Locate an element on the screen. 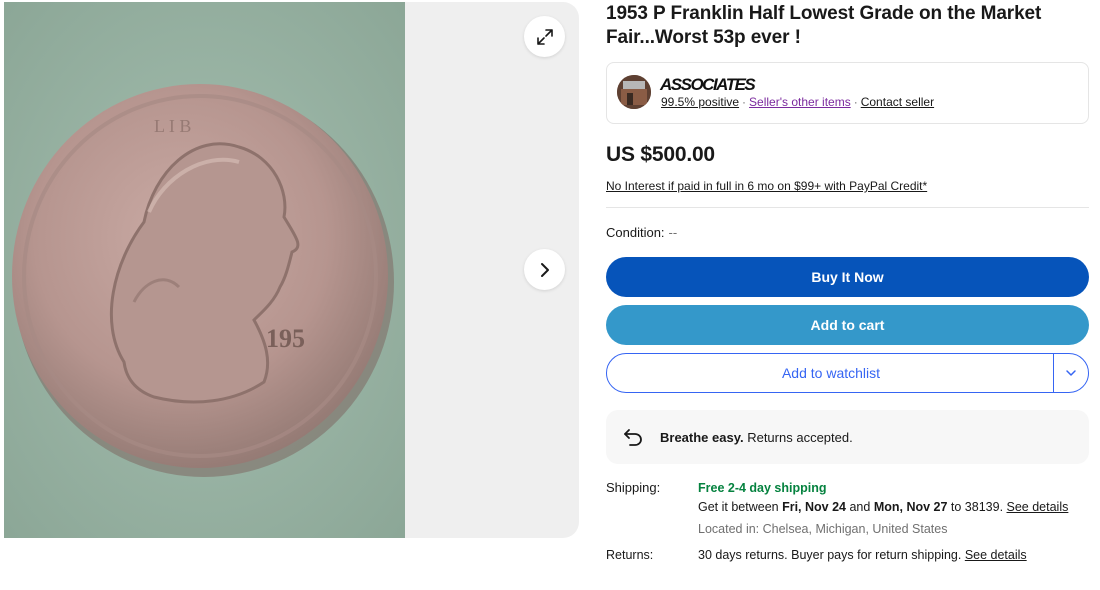 The image size is (1100, 590). expand-icon is located at coordinates (544, 36).